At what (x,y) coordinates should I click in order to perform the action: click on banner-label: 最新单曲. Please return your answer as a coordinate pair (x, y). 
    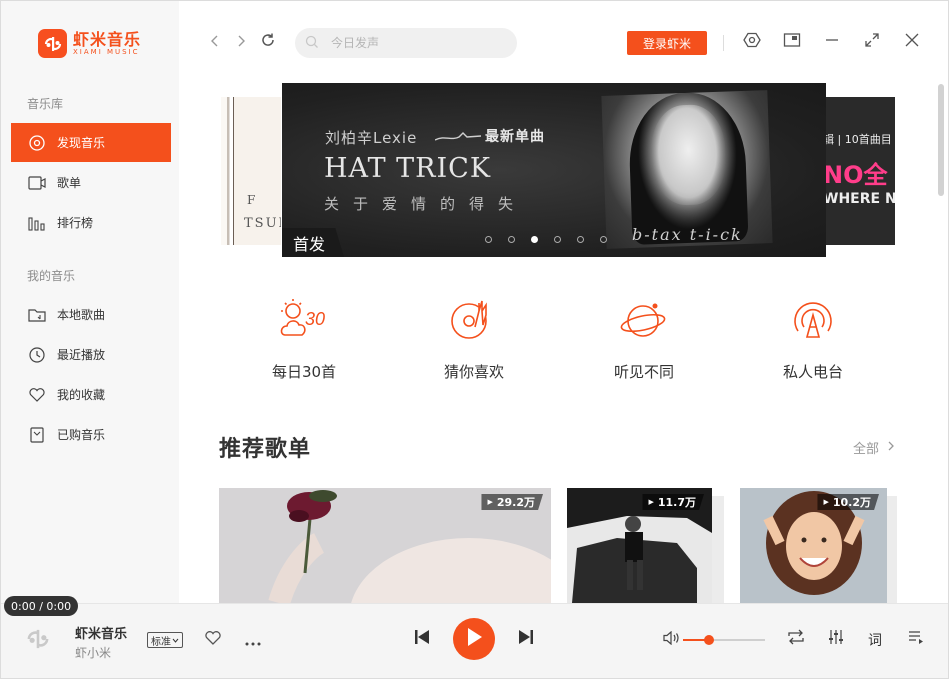
    Looking at the image, I should click on (515, 137).